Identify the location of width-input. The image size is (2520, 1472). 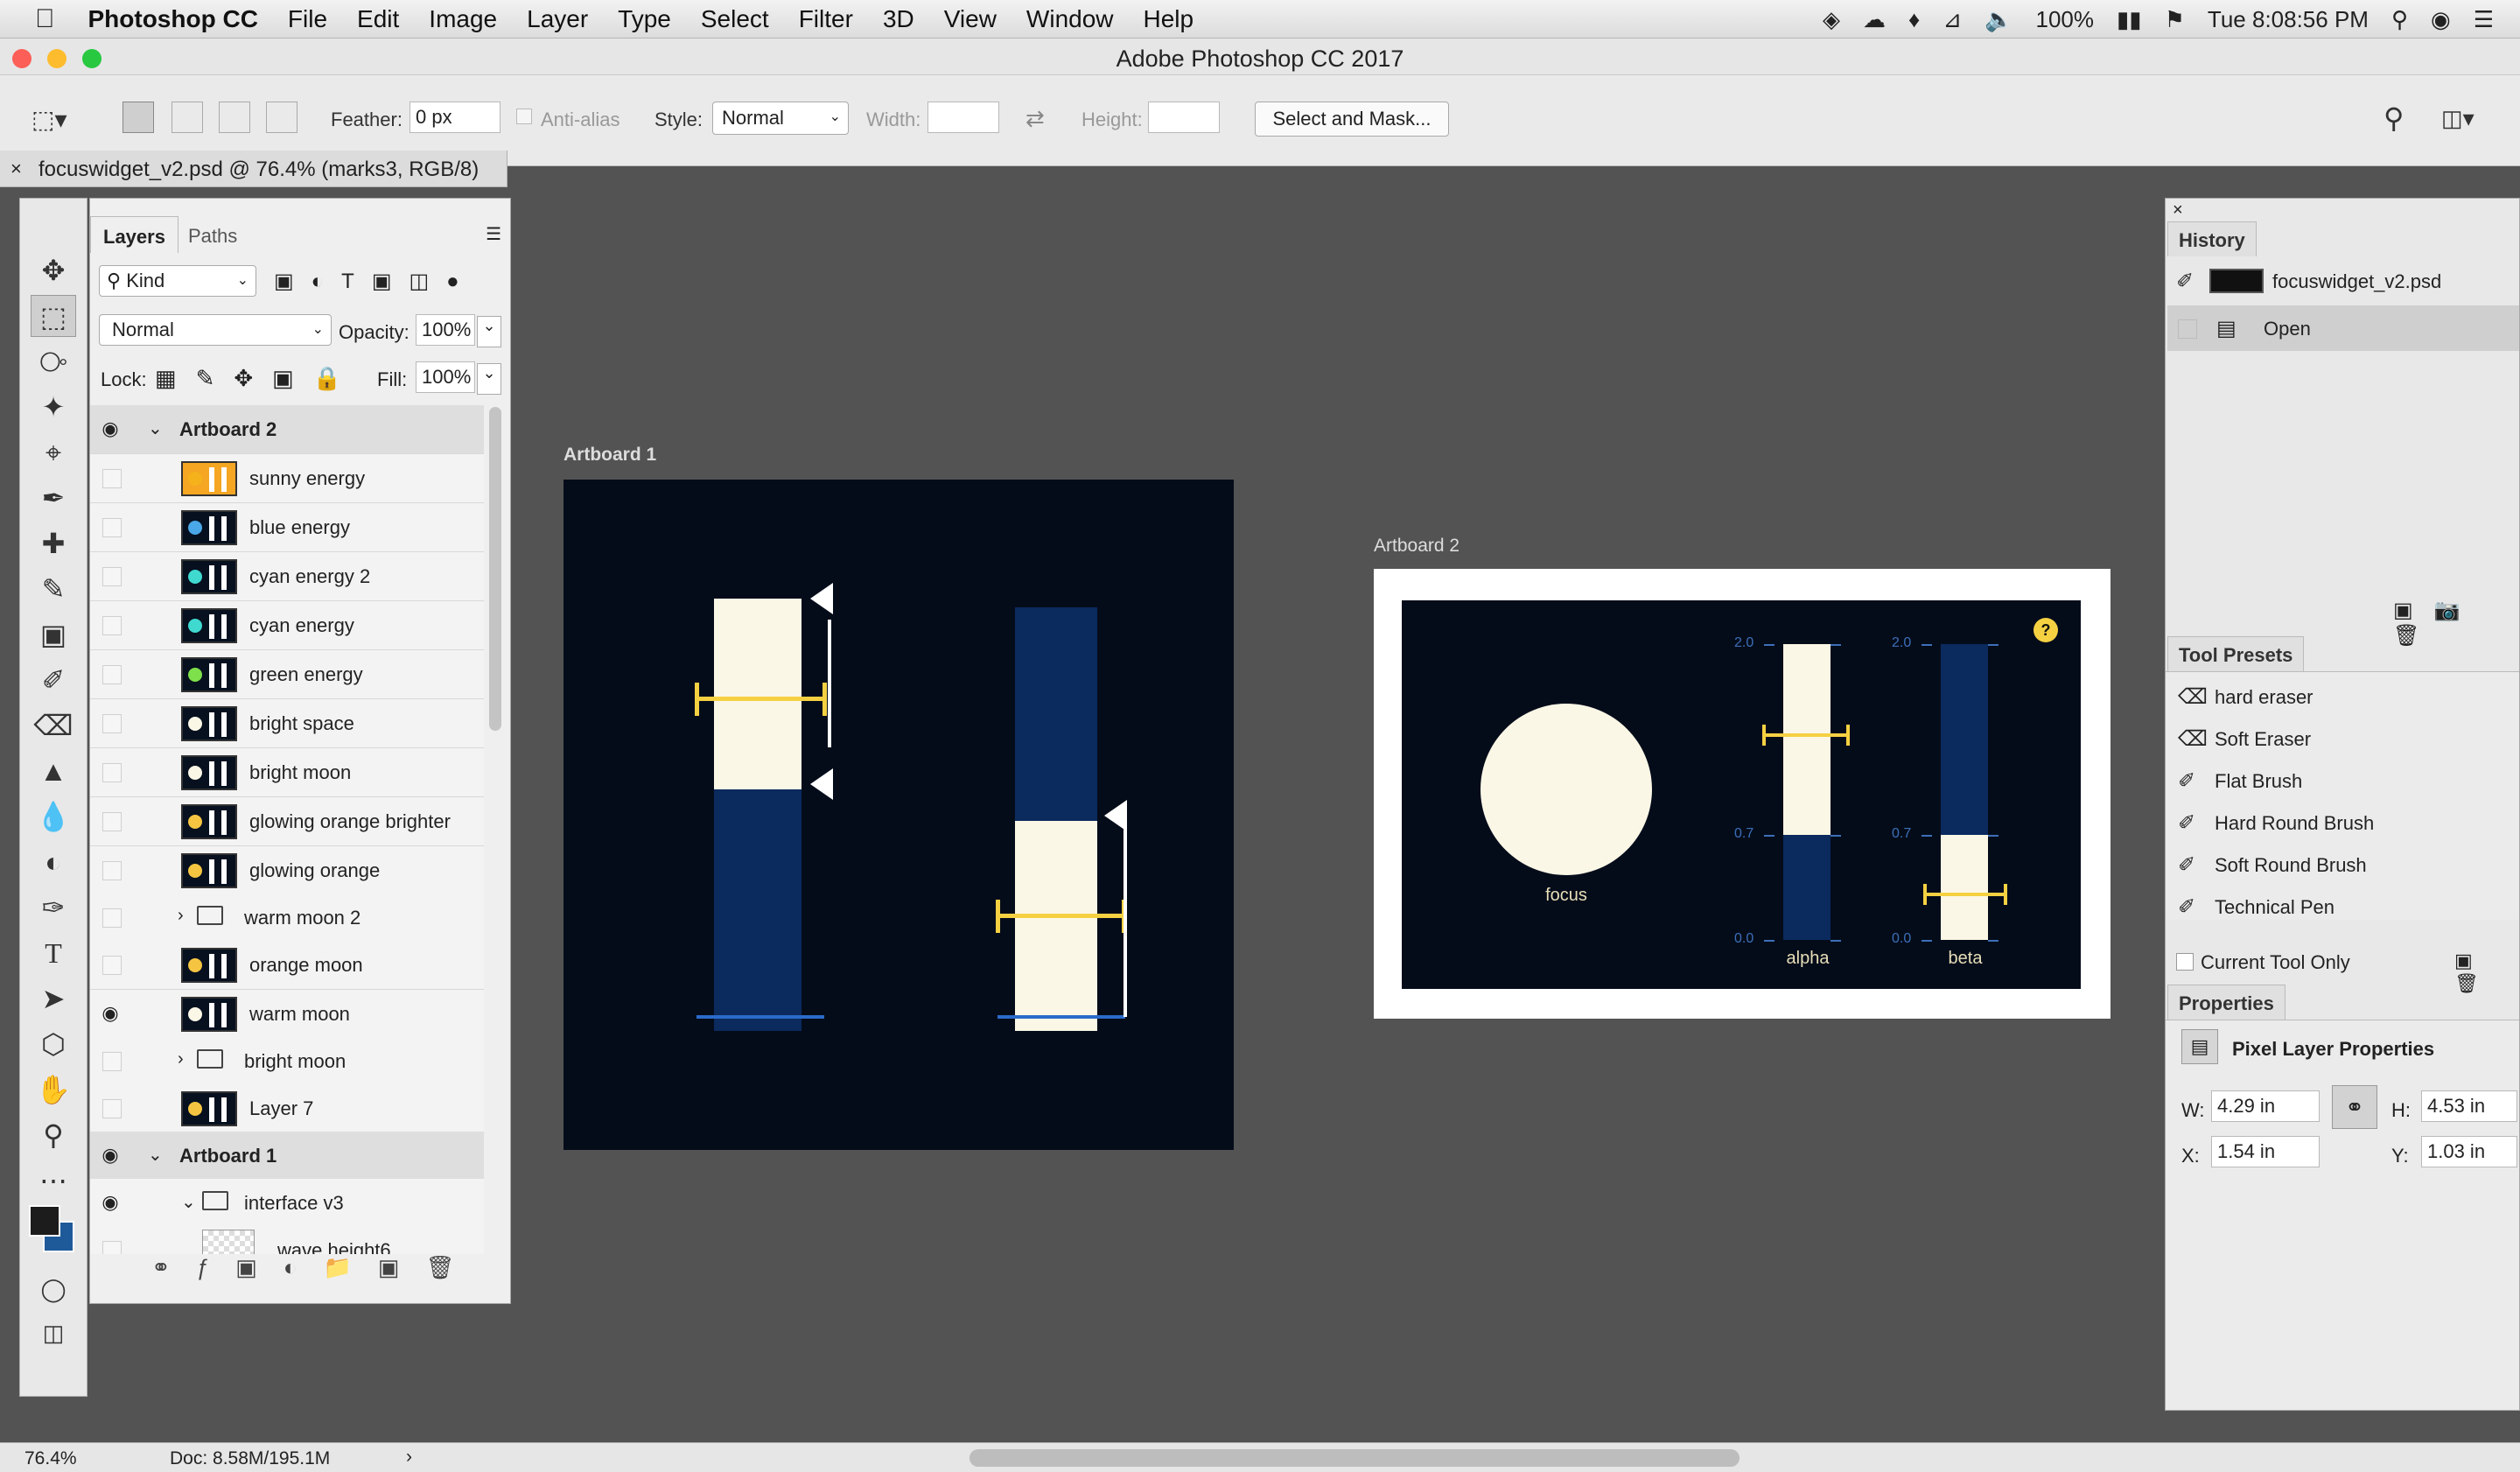
(963, 117).